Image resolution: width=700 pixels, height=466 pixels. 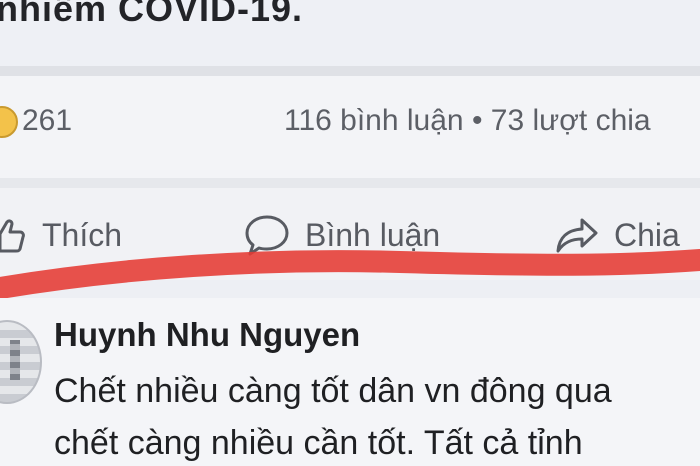 What do you see at coordinates (9, 122) in the screenshot?
I see `reaction-emoji-icon` at bounding box center [9, 122].